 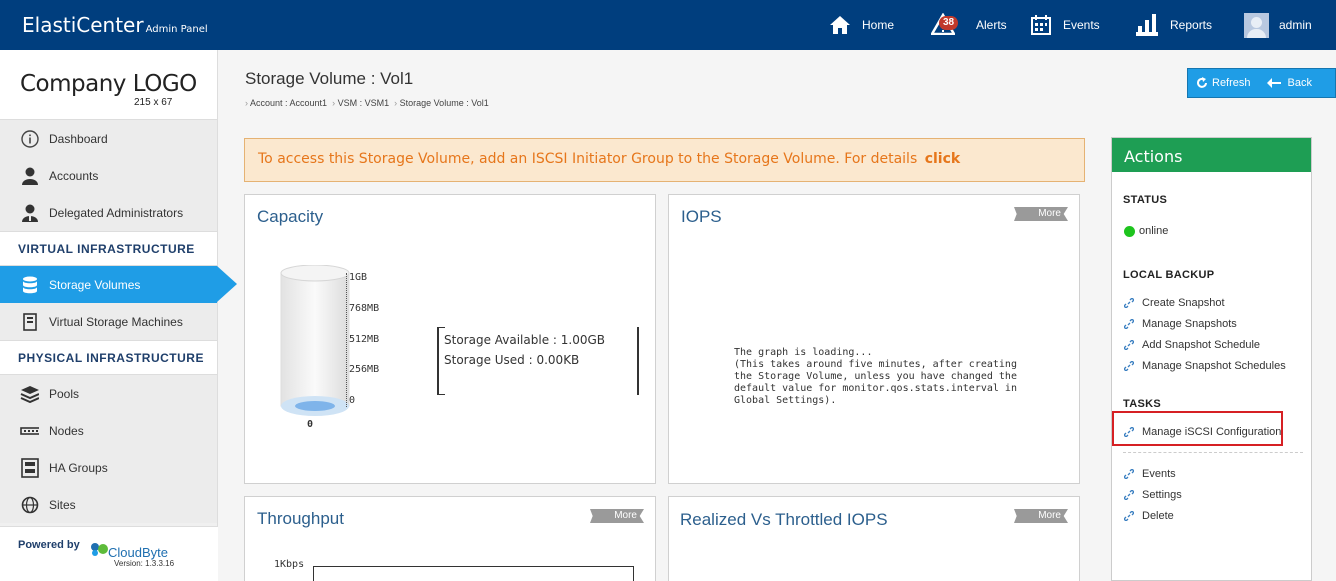 I want to click on sidebar-item-pools: Pools, so click(x=108, y=393).